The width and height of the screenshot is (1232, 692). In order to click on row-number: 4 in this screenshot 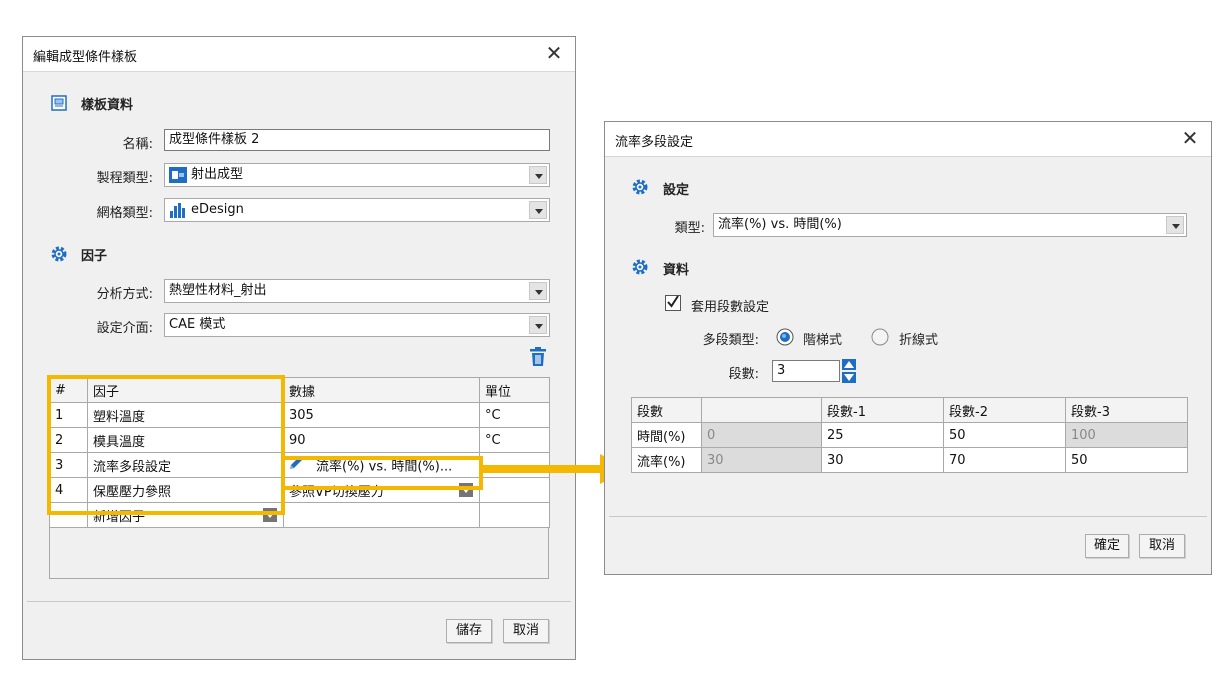, I will do `click(68, 490)`.